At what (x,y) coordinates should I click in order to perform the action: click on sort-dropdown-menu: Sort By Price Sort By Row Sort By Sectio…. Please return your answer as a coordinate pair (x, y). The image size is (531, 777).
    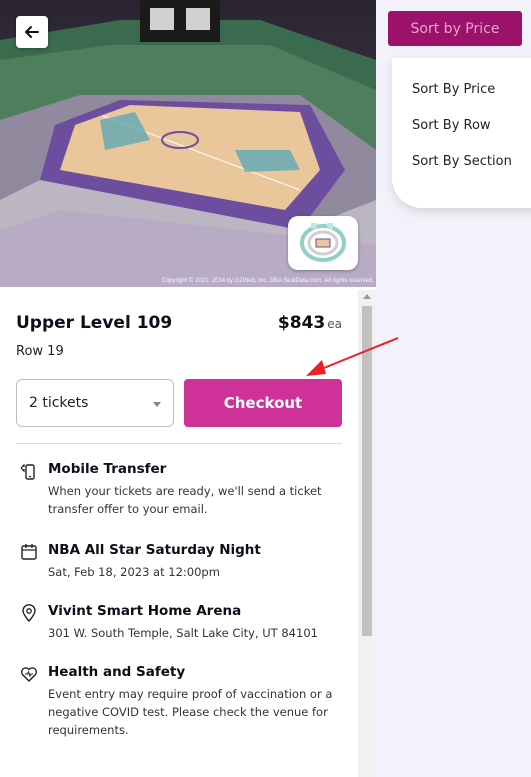
    Looking at the image, I should click on (461, 133).